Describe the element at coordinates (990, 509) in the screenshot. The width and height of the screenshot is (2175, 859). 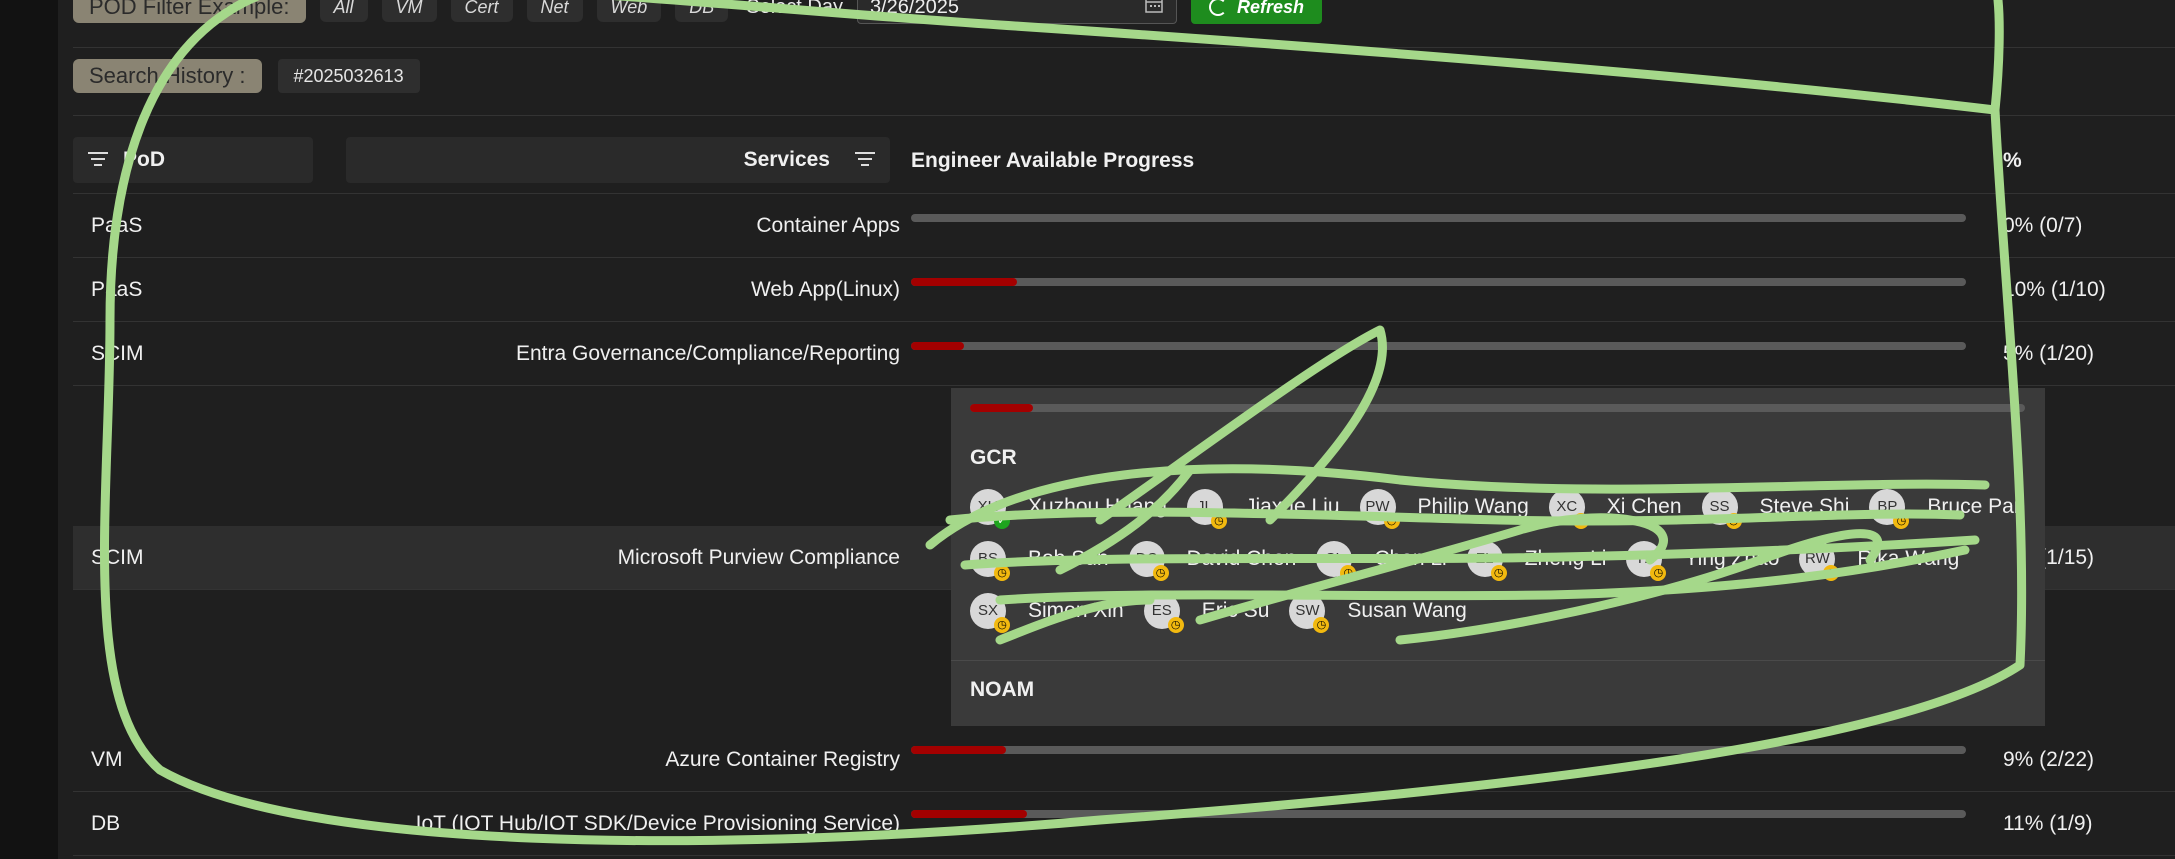
I see `avatar: XH ✓` at that location.